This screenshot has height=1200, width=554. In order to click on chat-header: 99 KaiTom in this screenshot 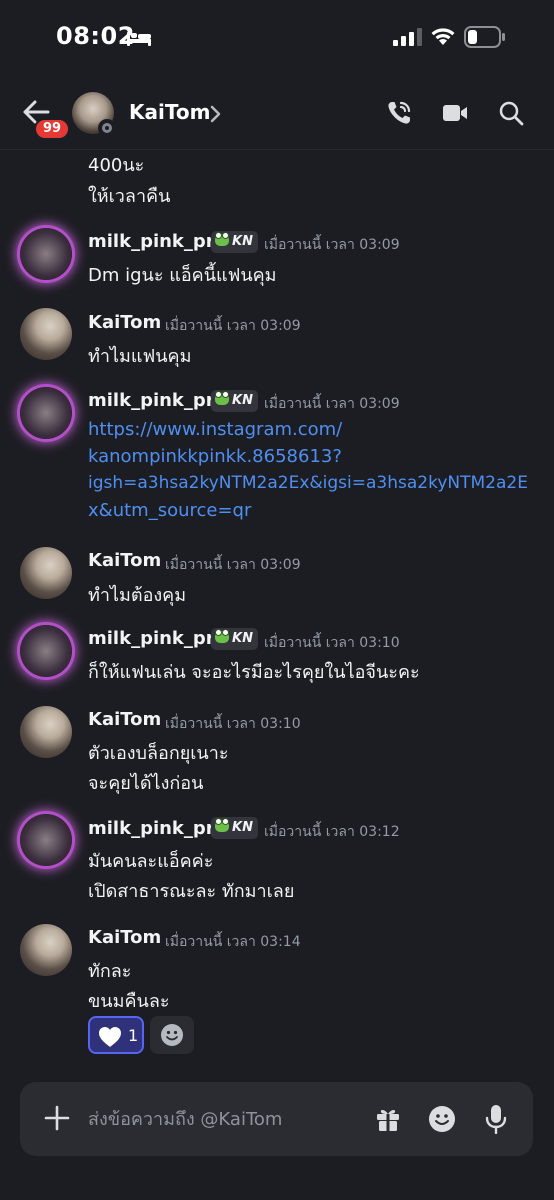, I will do `click(277, 114)`.